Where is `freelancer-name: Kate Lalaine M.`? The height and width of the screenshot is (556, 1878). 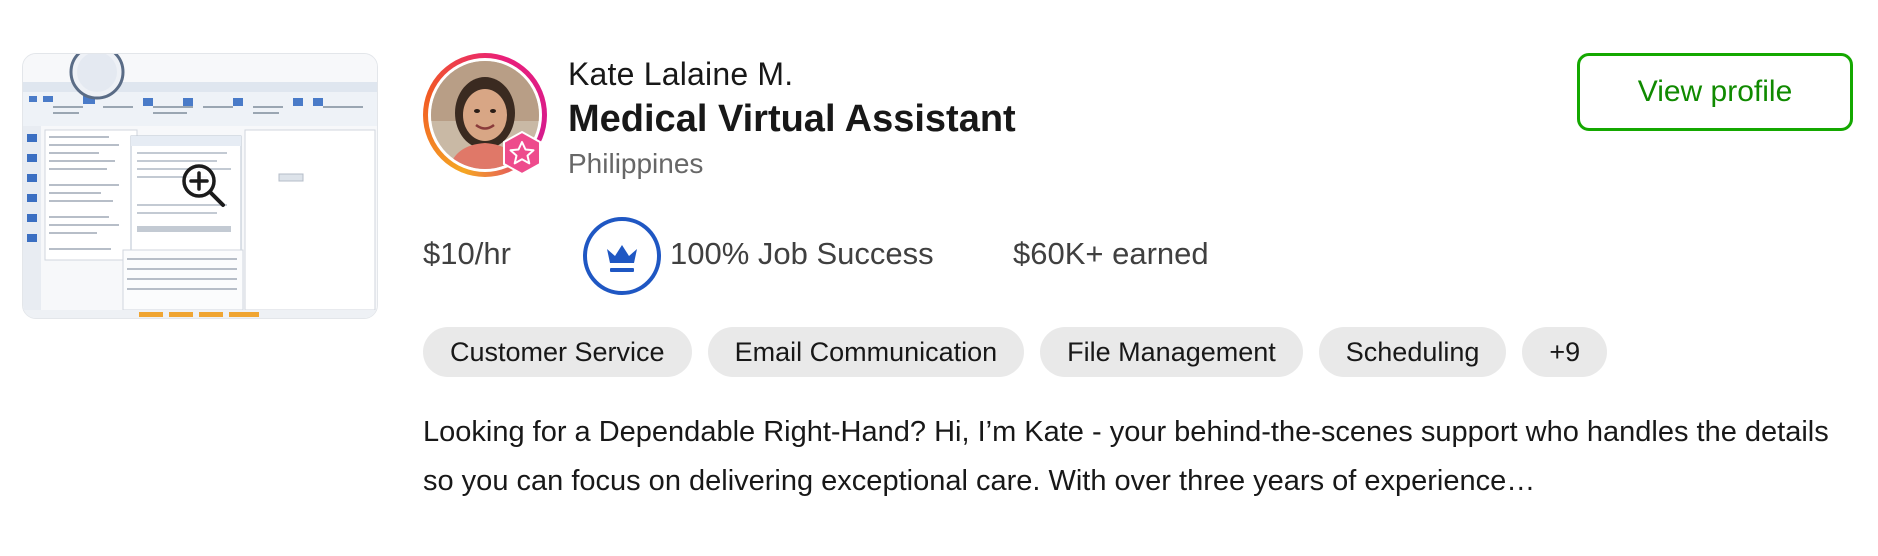
freelancer-name: Kate Lalaine M. is located at coordinates (680, 74).